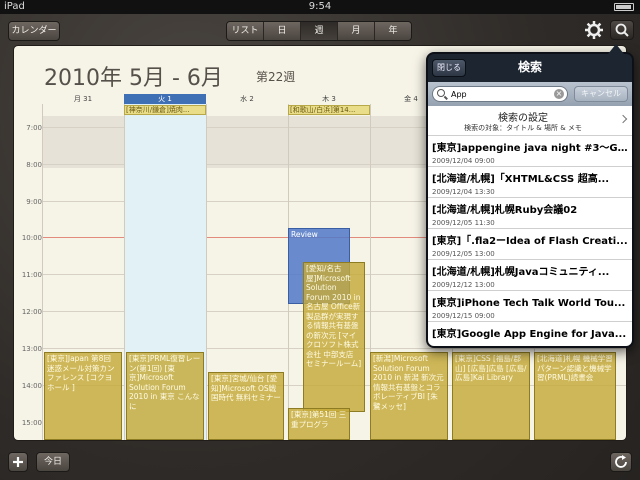 Image resolution: width=640 pixels, height=480 pixels. I want to click on hour-label: 12:00, so click(31, 312).